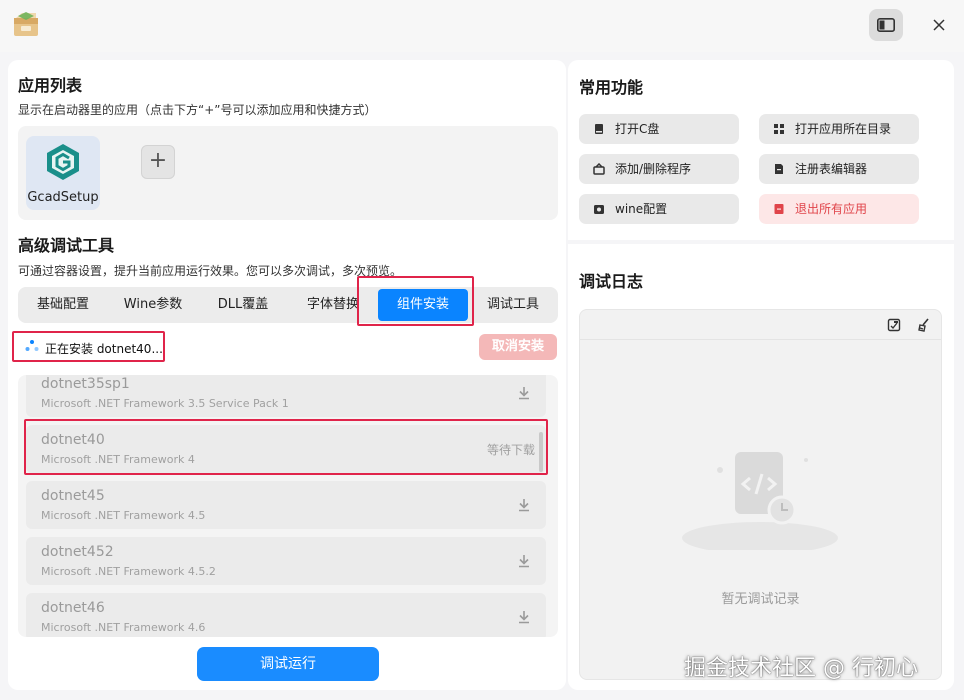  What do you see at coordinates (599, 169) in the screenshot?
I see `package-icon` at bounding box center [599, 169].